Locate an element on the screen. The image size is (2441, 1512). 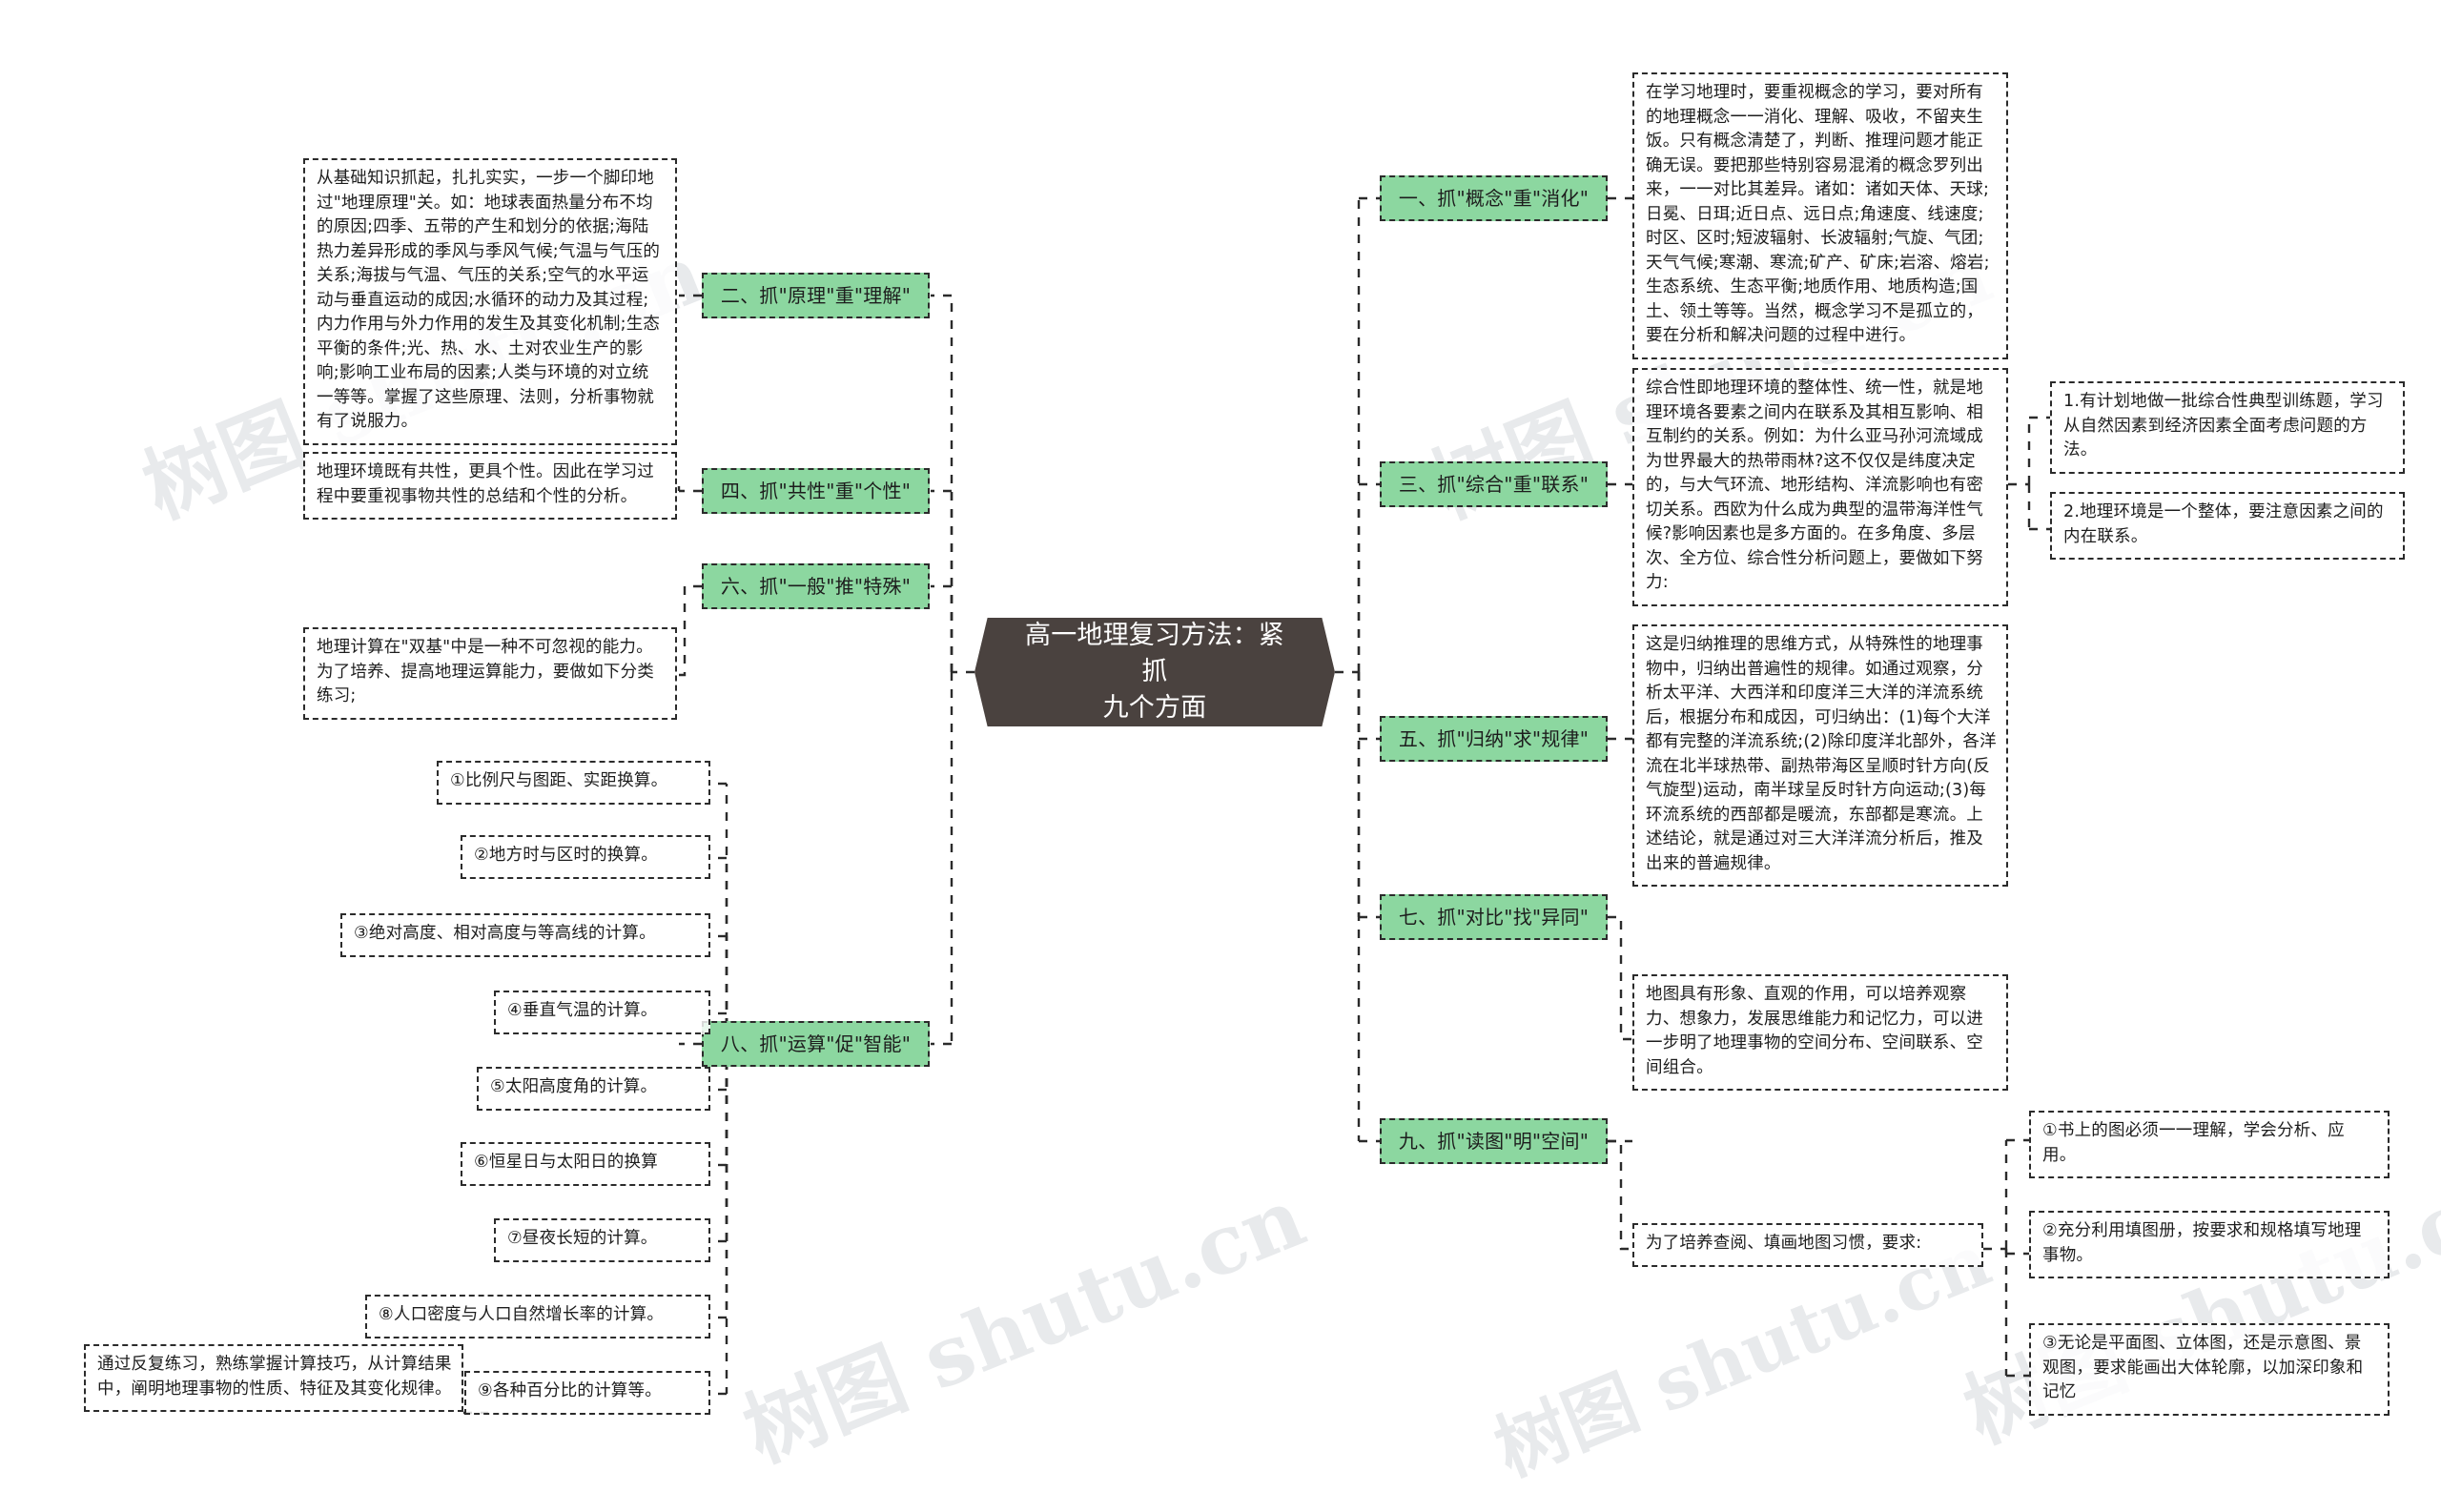
detail-map-habit: 为了培养查阅、填画地图习惯，要求: is located at coordinates (1807, 1245).